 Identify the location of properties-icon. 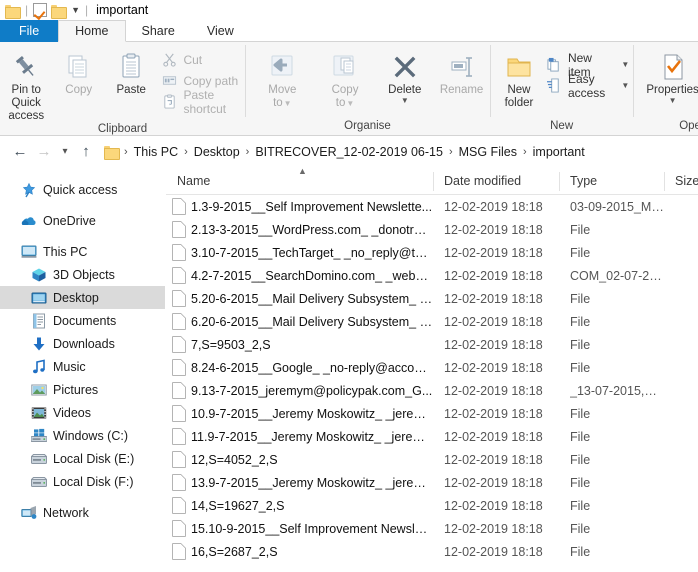
(40, 10).